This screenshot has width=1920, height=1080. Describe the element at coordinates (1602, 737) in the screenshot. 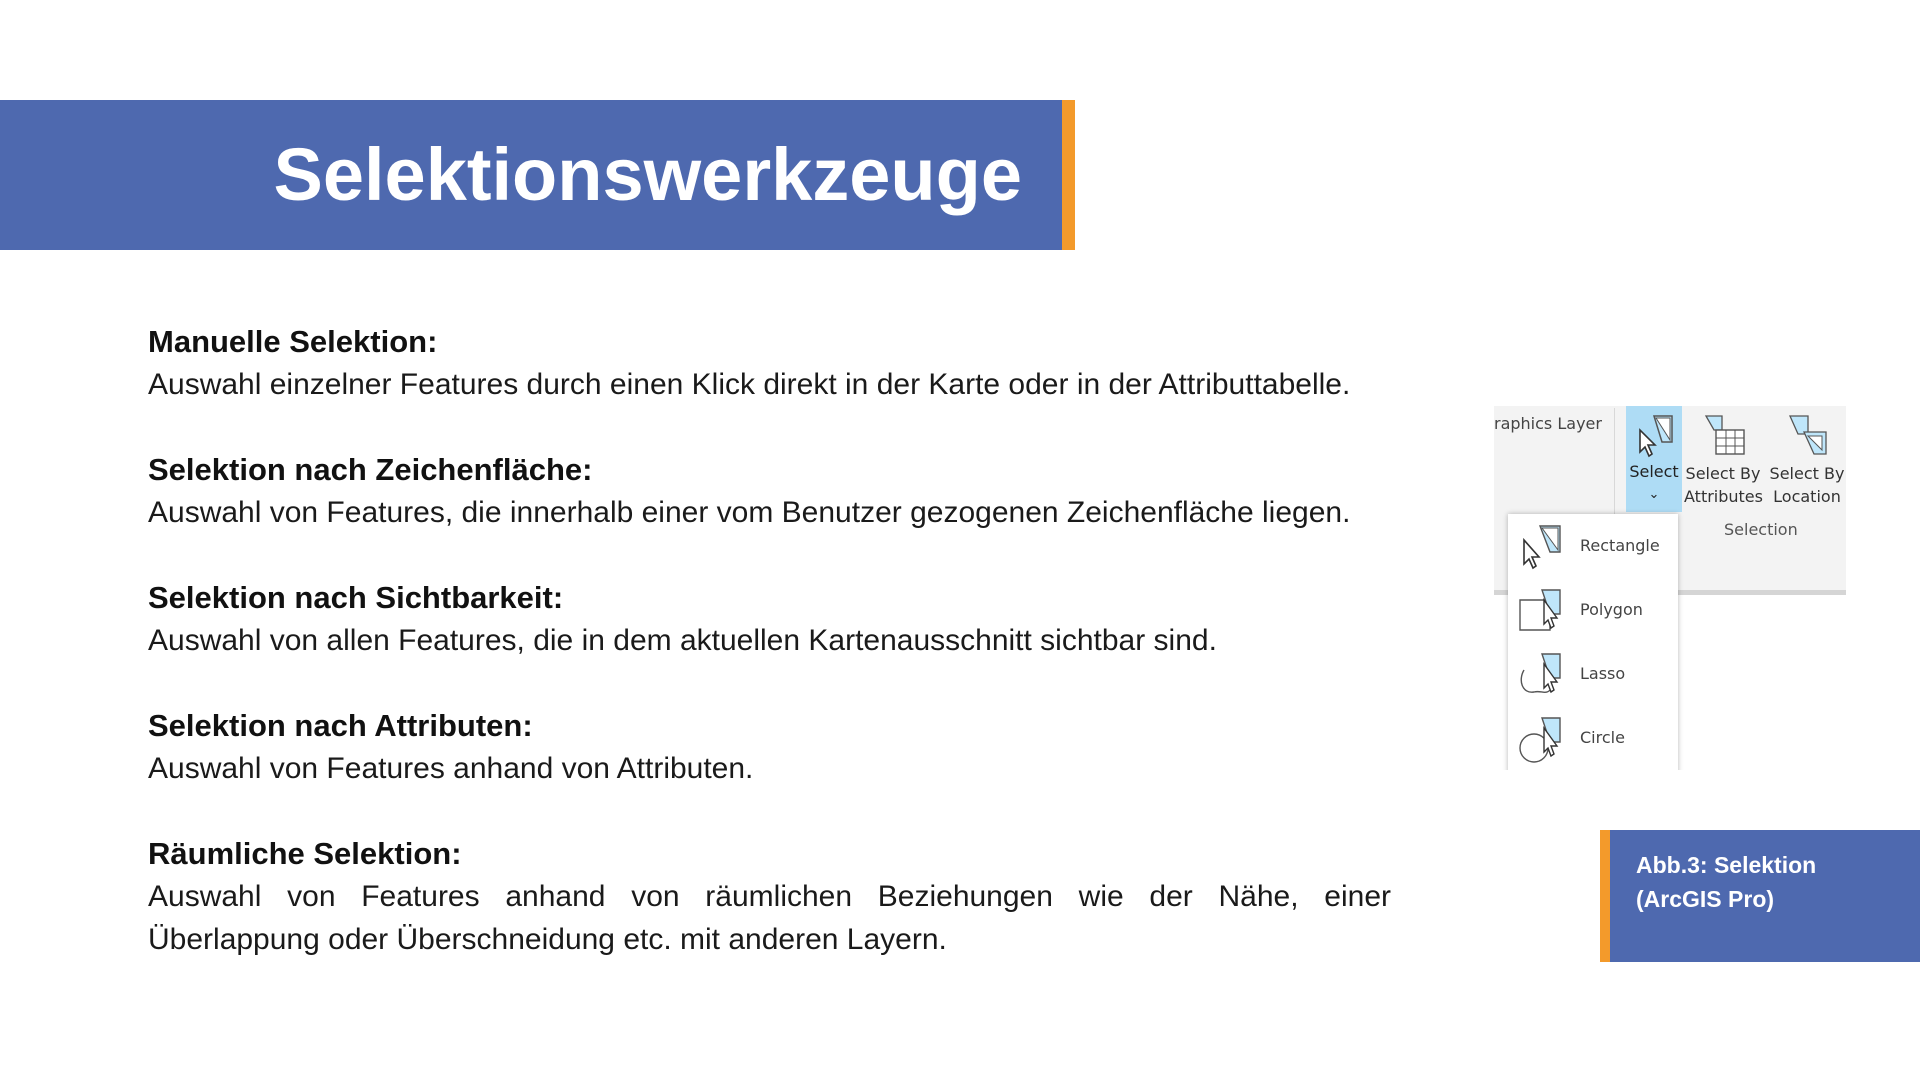

I see `dropdown-item-label: Circle` at that location.